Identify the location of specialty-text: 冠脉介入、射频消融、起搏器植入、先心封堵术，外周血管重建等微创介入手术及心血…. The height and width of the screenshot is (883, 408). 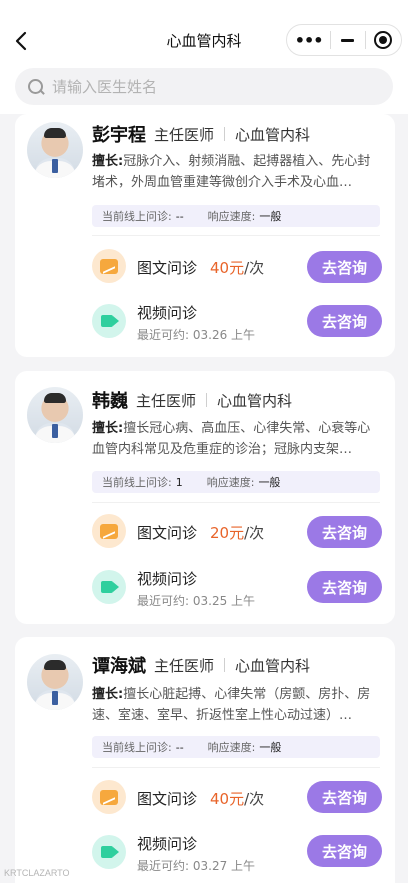
(231, 172).